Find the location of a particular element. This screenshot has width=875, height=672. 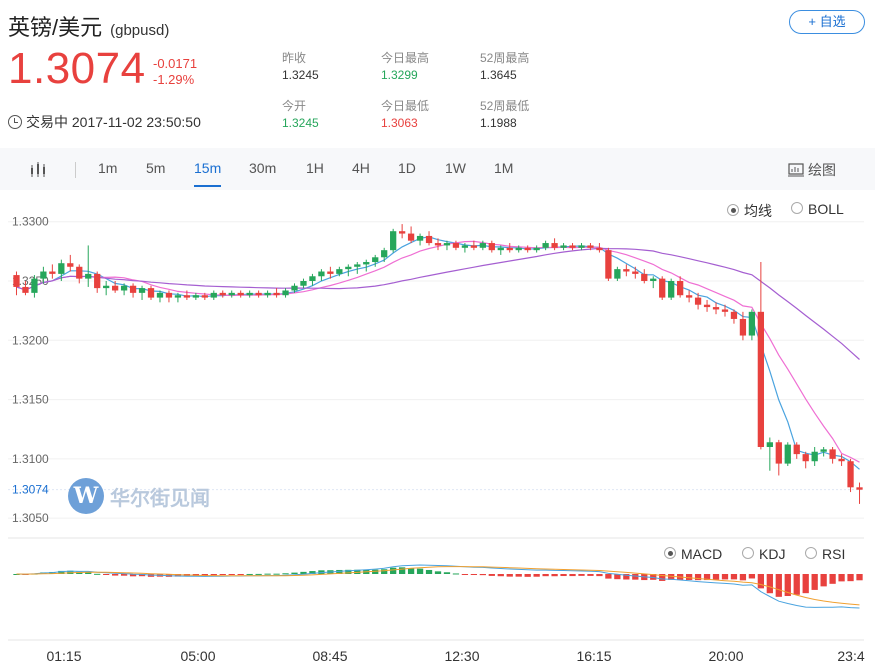

chart-toolbar: 1m 5m 15m 30m 1H 4H 1D 1W 1M 绘图 is located at coordinates (437, 169).